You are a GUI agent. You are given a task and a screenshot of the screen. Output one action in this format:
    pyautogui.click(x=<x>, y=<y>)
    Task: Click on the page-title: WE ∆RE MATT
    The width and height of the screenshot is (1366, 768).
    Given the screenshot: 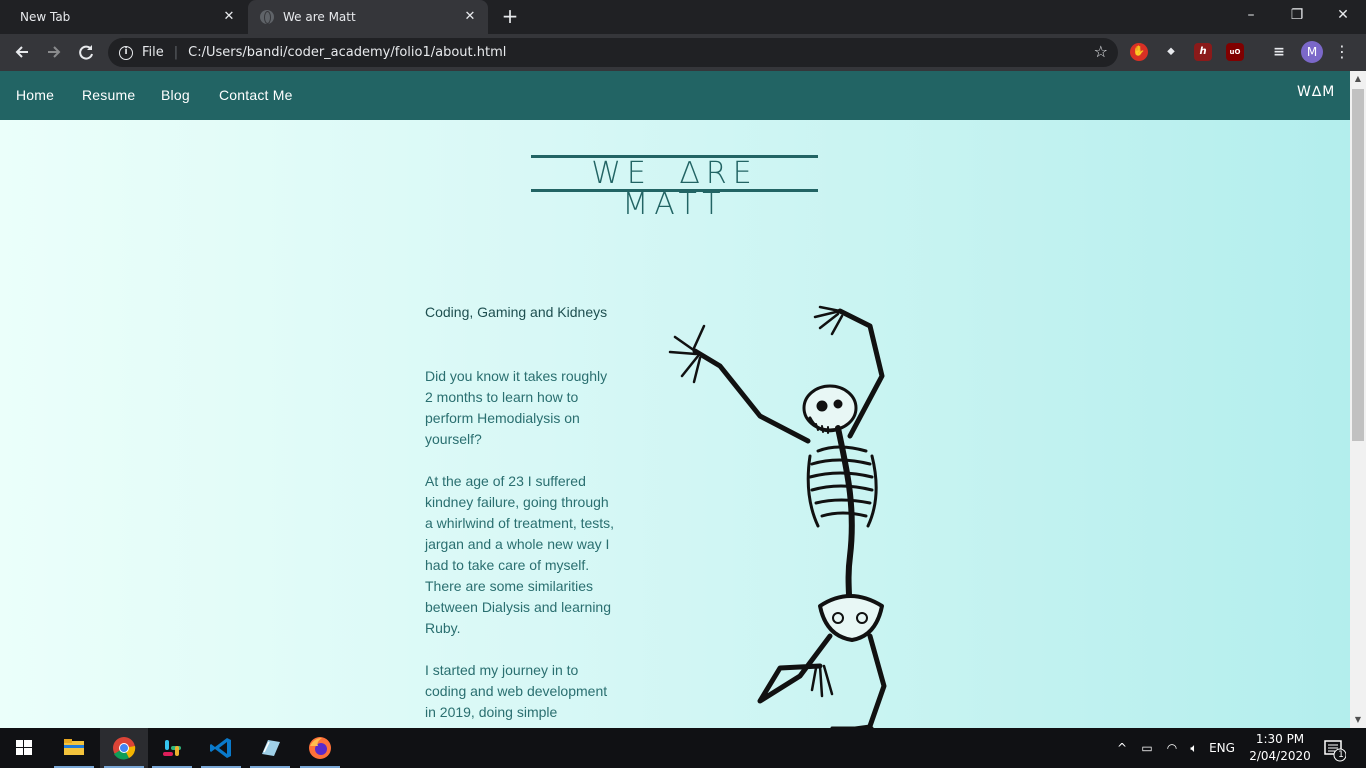 What is the action you would take?
    pyautogui.click(x=674, y=187)
    